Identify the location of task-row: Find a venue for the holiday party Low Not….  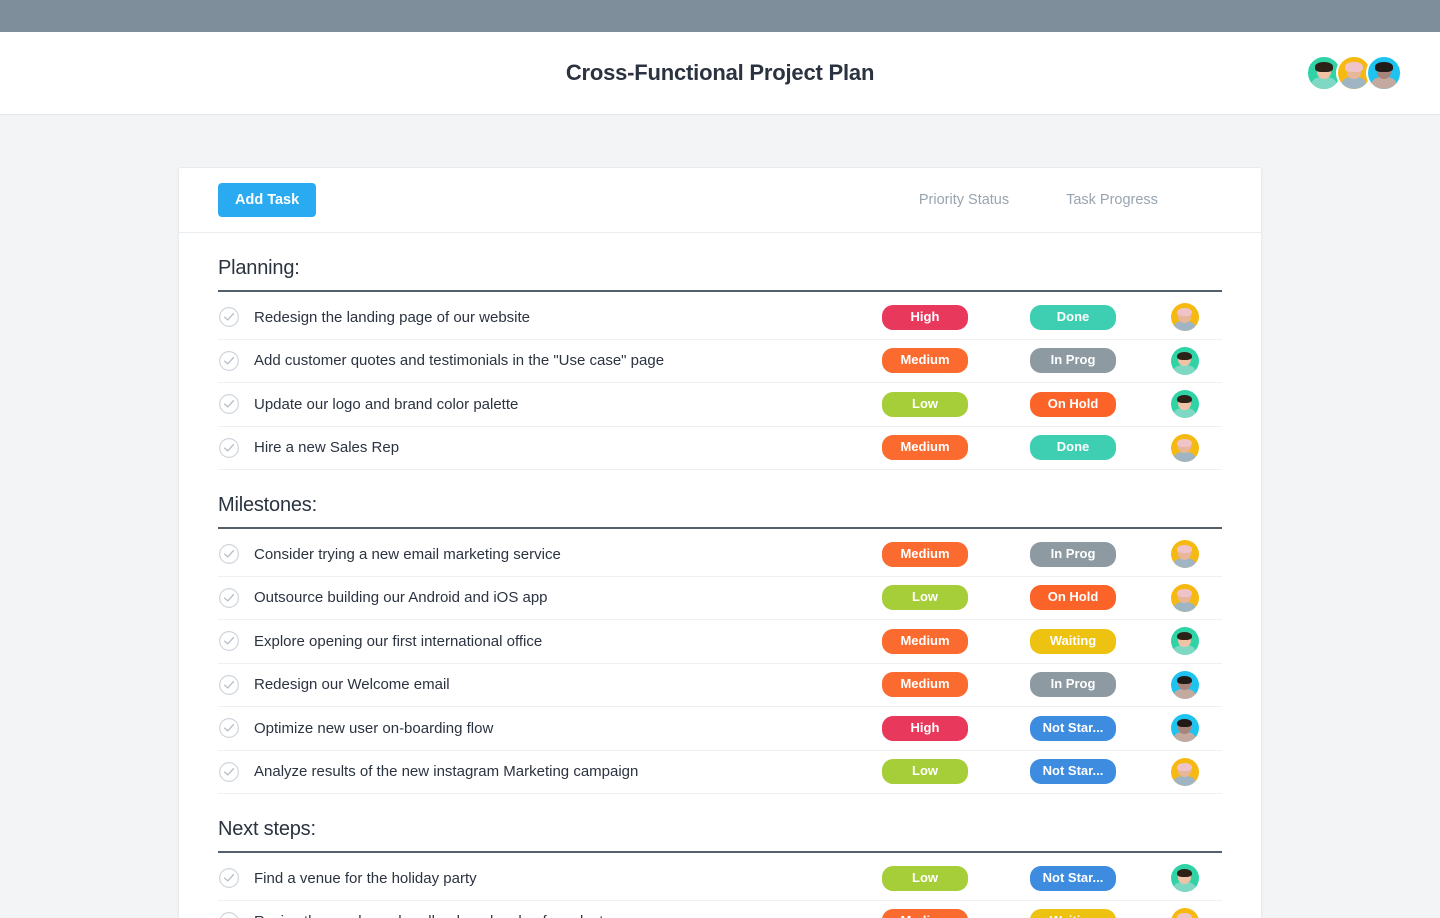
(720, 879).